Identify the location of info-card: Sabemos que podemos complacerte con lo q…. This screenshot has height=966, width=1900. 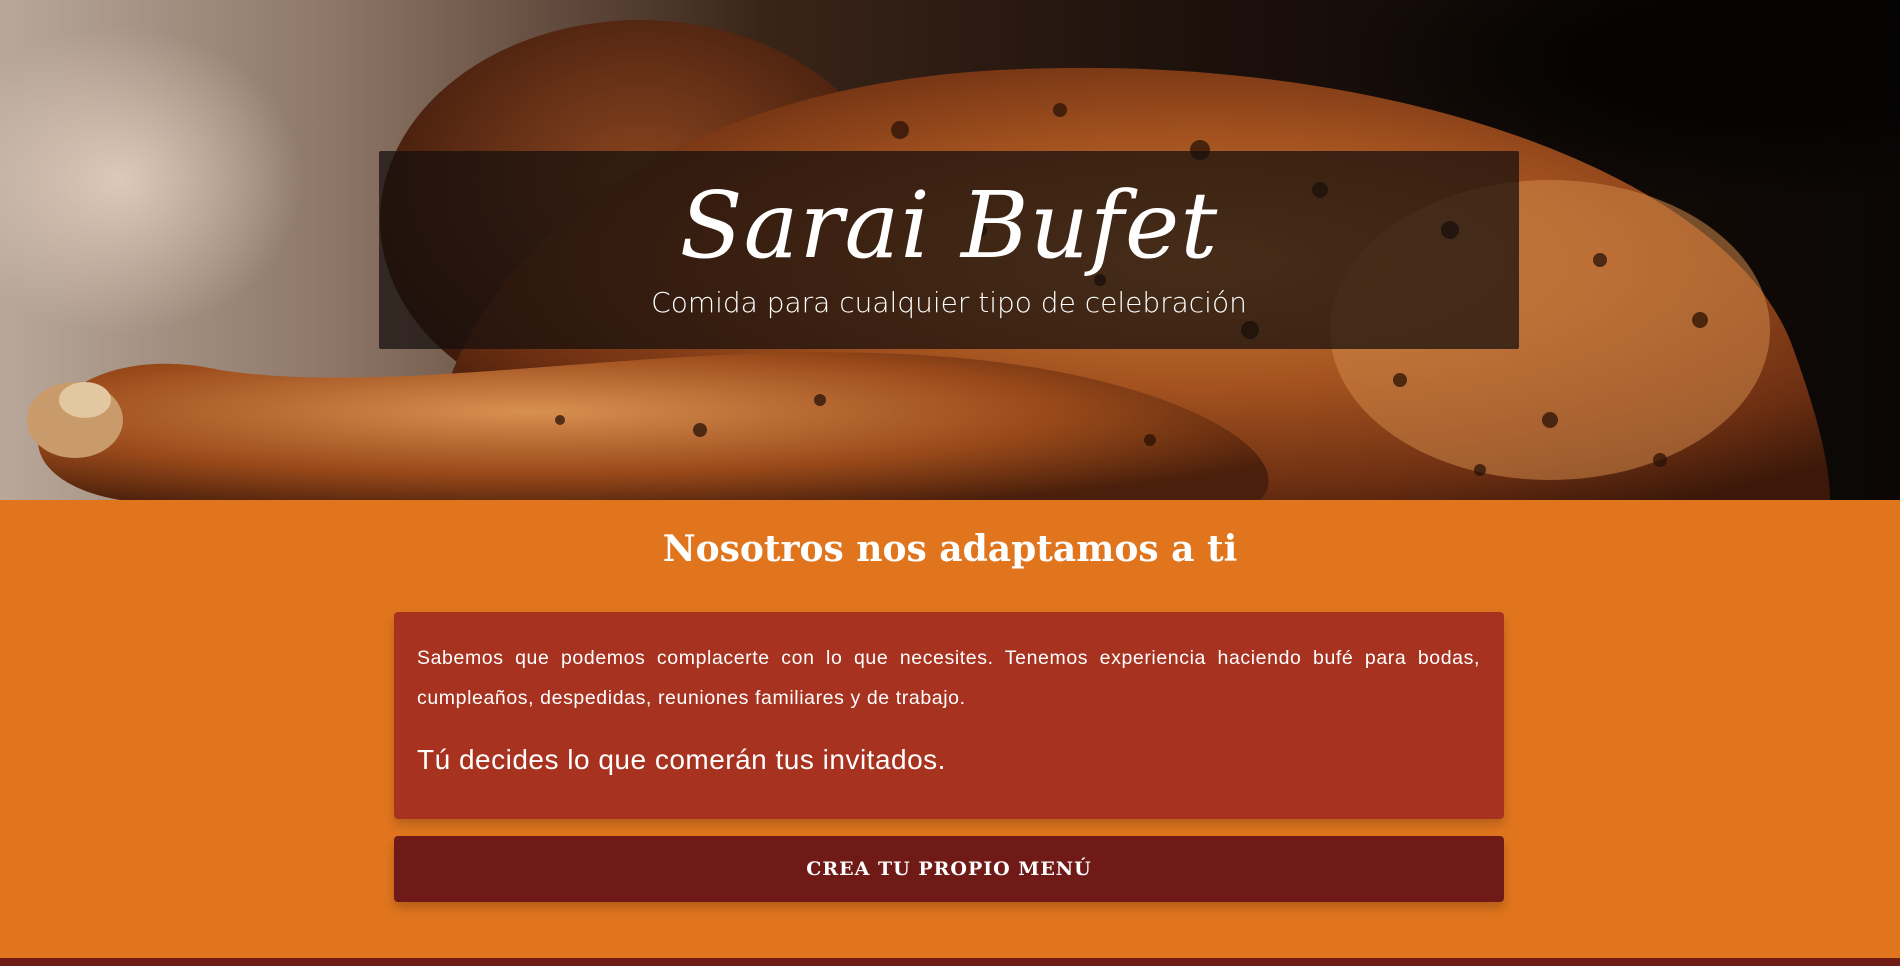
(949, 715).